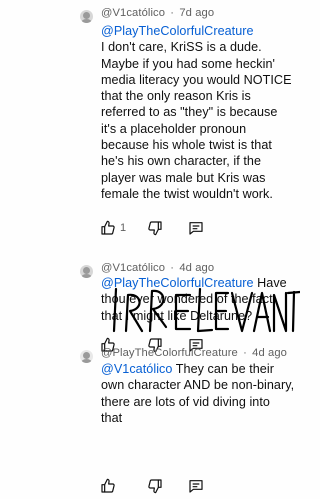  I want to click on comment-line: player was male but Kris was, so click(183, 177).